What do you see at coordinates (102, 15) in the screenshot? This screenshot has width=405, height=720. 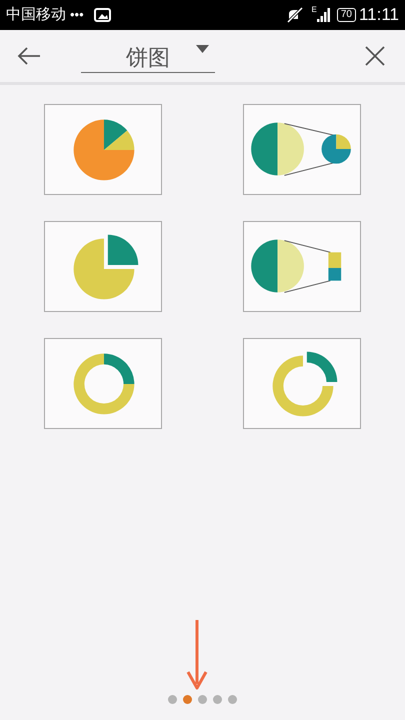 I see `image-icon` at bounding box center [102, 15].